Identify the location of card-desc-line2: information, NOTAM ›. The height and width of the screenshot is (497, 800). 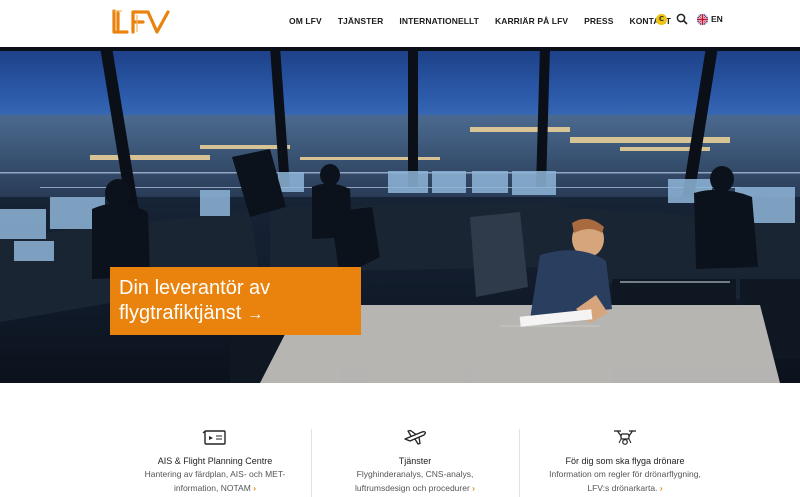
(215, 488).